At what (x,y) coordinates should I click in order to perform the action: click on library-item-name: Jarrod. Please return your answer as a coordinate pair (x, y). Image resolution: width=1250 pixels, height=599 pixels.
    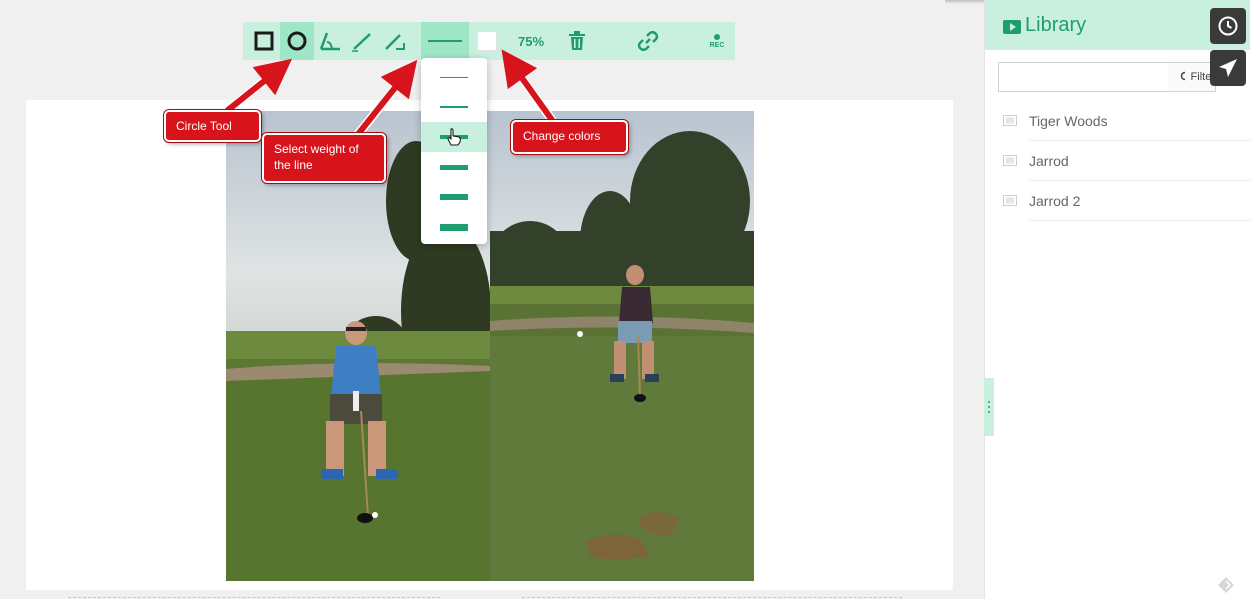
    Looking at the image, I should click on (1049, 161).